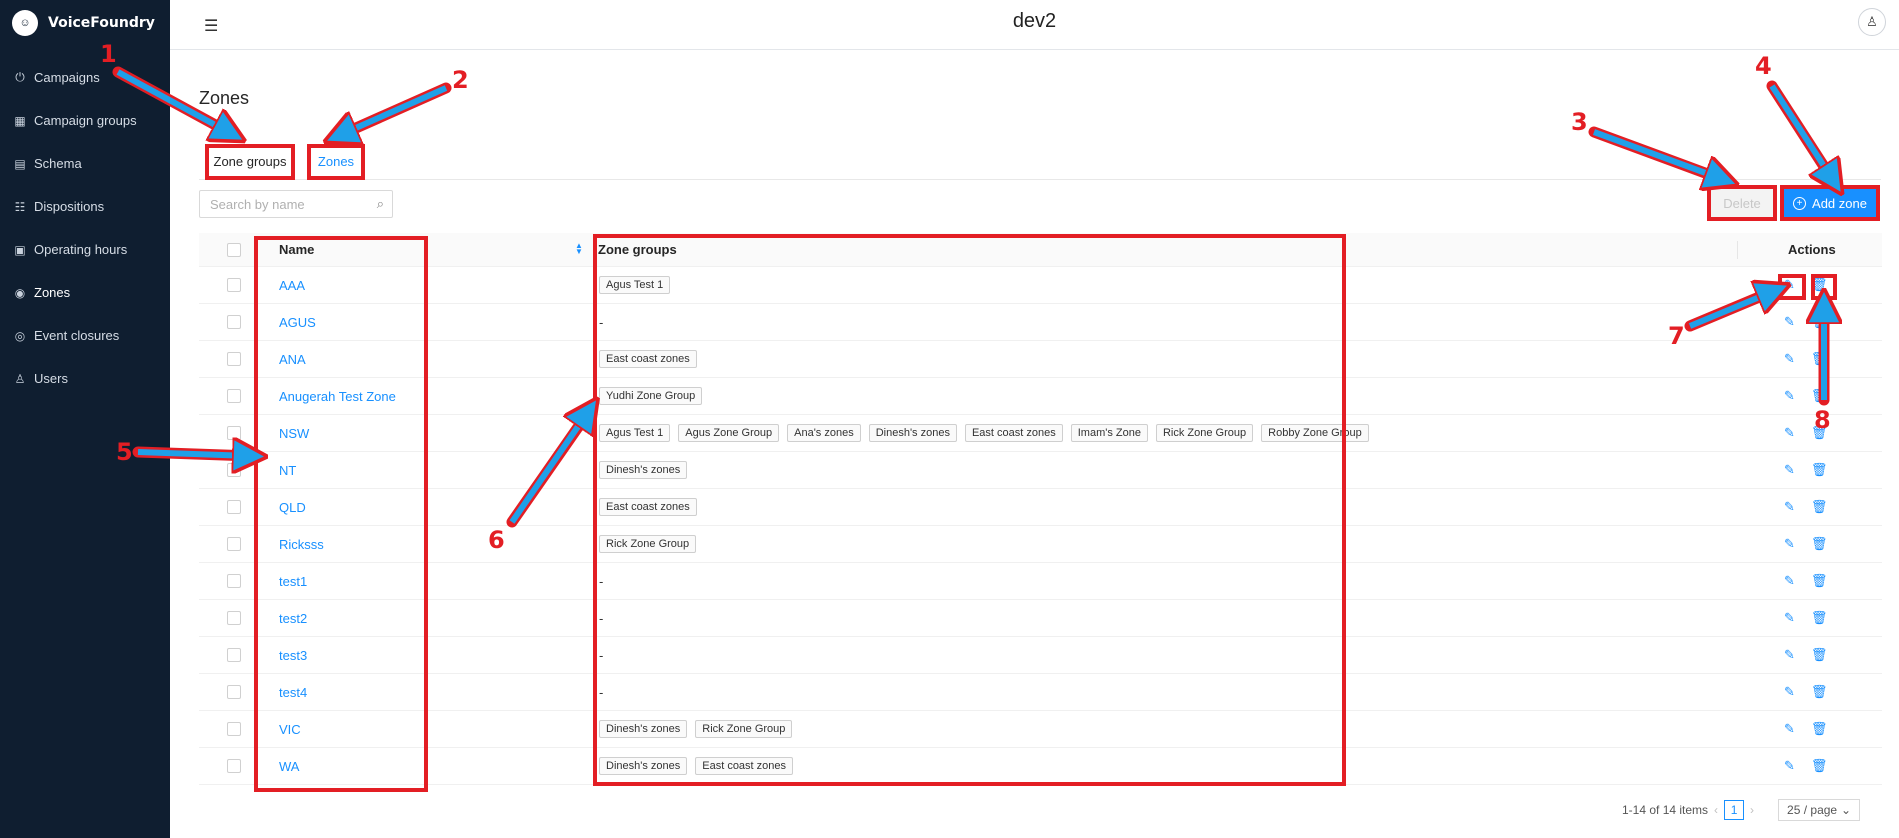  Describe the element at coordinates (1742, 203) in the screenshot. I see `delete-button: Delete` at that location.